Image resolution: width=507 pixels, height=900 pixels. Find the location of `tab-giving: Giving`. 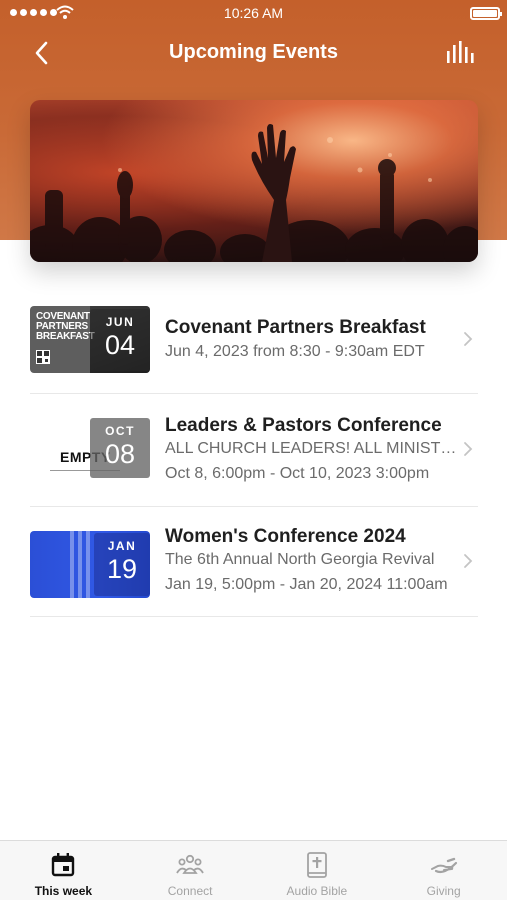

tab-giving: Giving is located at coordinates (443, 870).